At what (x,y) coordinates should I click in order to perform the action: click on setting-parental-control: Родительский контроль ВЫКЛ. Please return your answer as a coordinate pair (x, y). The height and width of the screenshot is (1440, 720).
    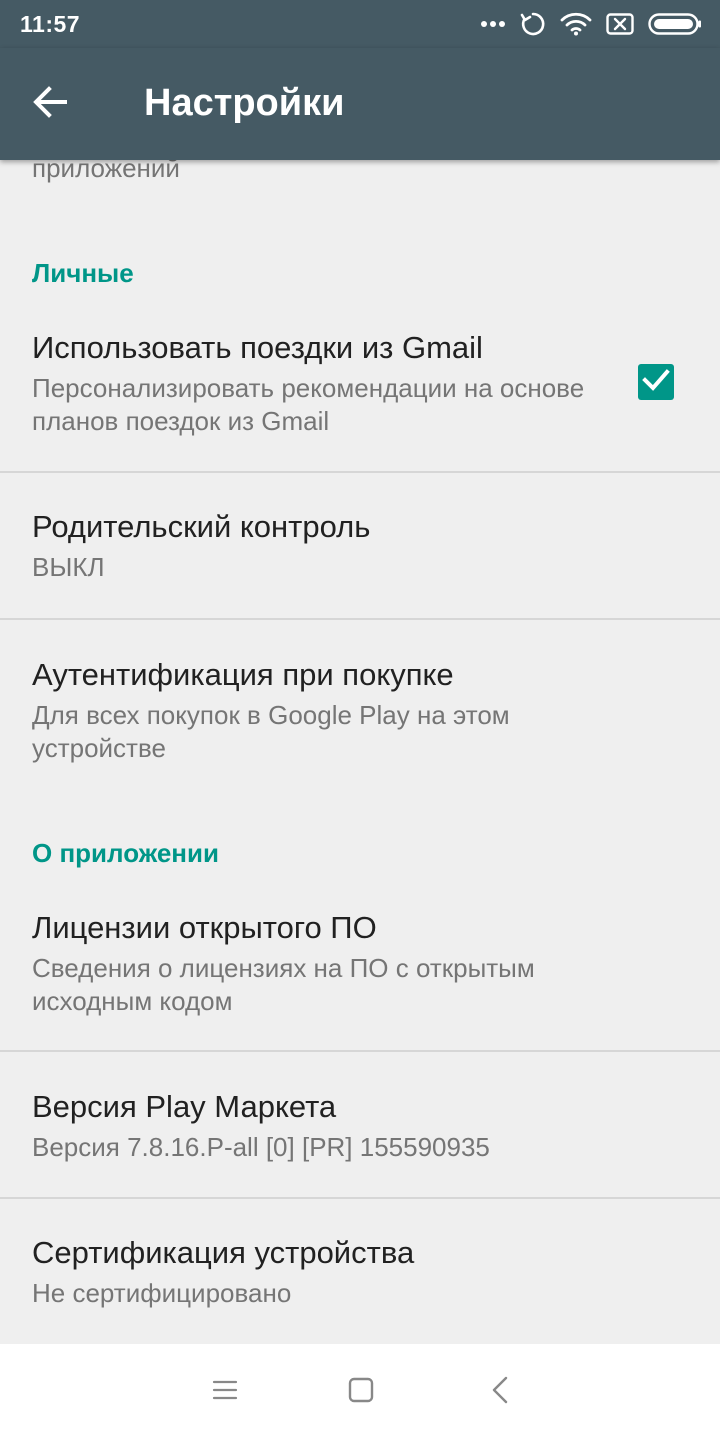
    Looking at the image, I should click on (360, 546).